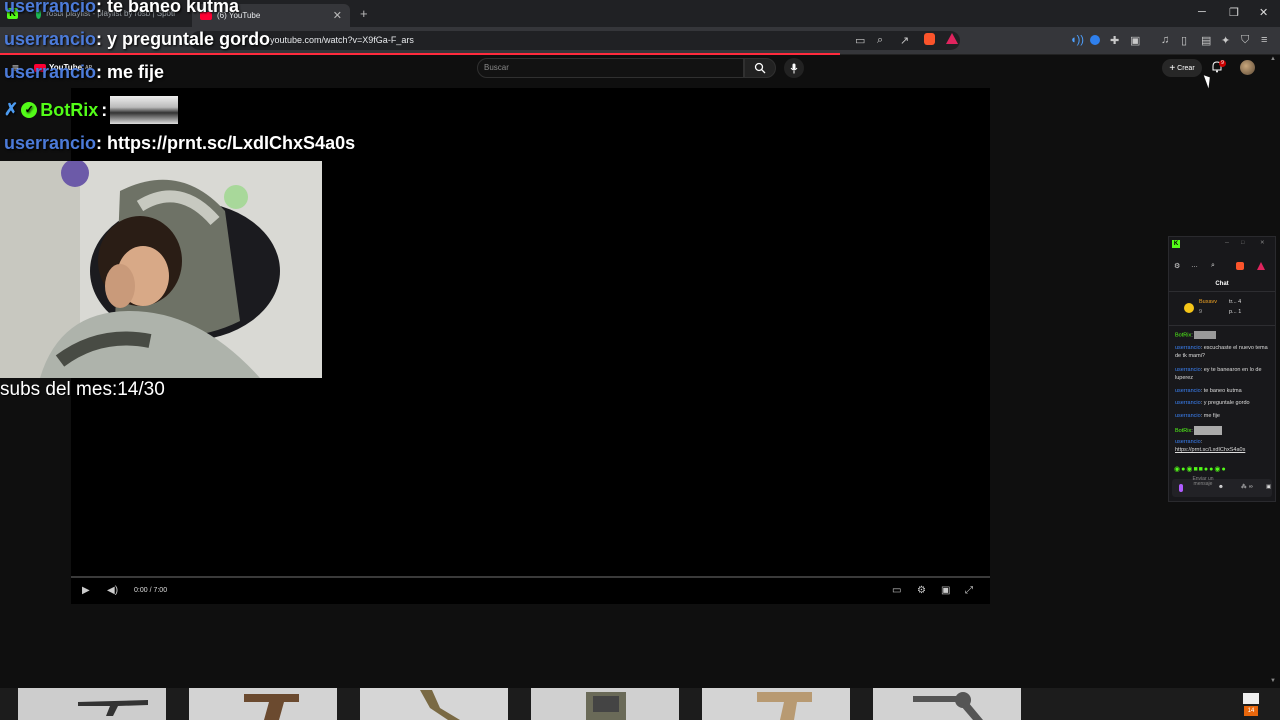 The image size is (1280, 720). I want to click on kick-logo-icon: K, so click(1176, 244).